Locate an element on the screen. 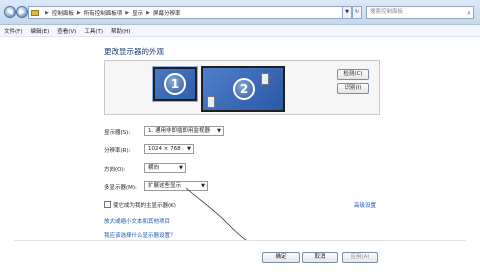  menu-help: 帮助(H) is located at coordinates (120, 31).